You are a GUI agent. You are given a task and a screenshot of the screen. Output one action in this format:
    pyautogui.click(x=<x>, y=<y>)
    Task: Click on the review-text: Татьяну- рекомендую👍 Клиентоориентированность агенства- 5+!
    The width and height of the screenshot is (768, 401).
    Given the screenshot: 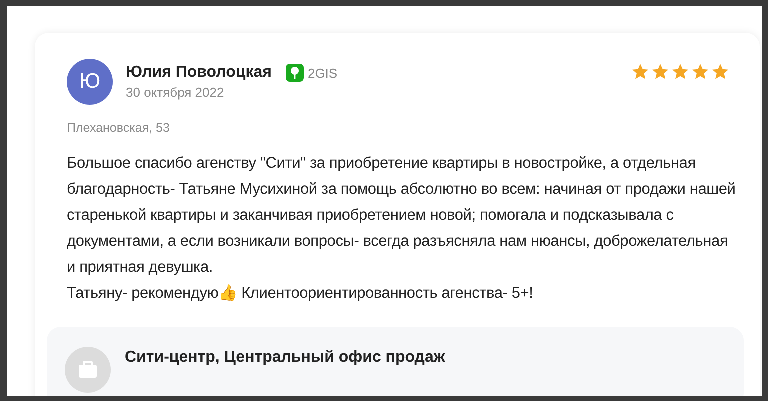 What is the action you would take?
    pyautogui.click(x=300, y=294)
    